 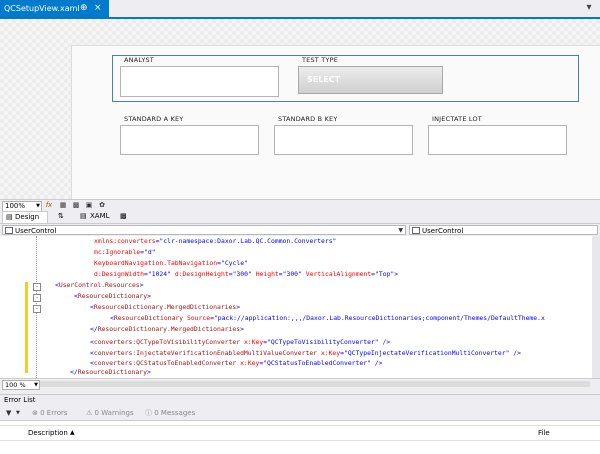 I want to click on test-type-label: TEST TYPE, so click(x=320, y=60).